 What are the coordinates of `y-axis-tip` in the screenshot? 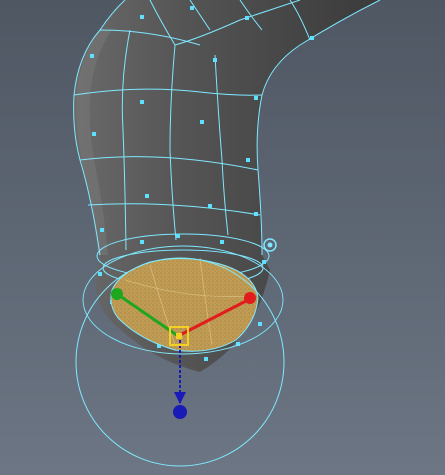 It's located at (117, 294).